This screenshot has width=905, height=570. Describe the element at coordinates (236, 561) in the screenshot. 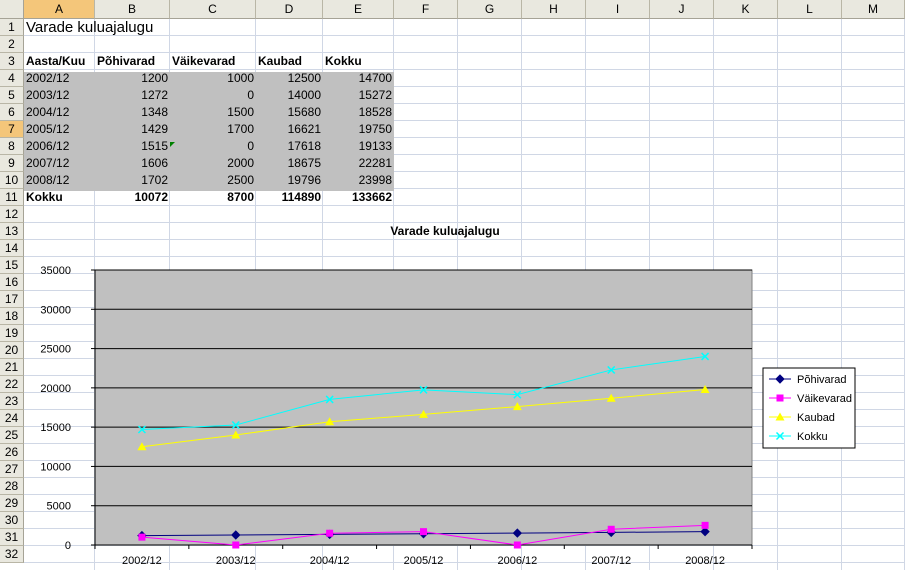

I see `x-tick-label: 2003/12` at that location.